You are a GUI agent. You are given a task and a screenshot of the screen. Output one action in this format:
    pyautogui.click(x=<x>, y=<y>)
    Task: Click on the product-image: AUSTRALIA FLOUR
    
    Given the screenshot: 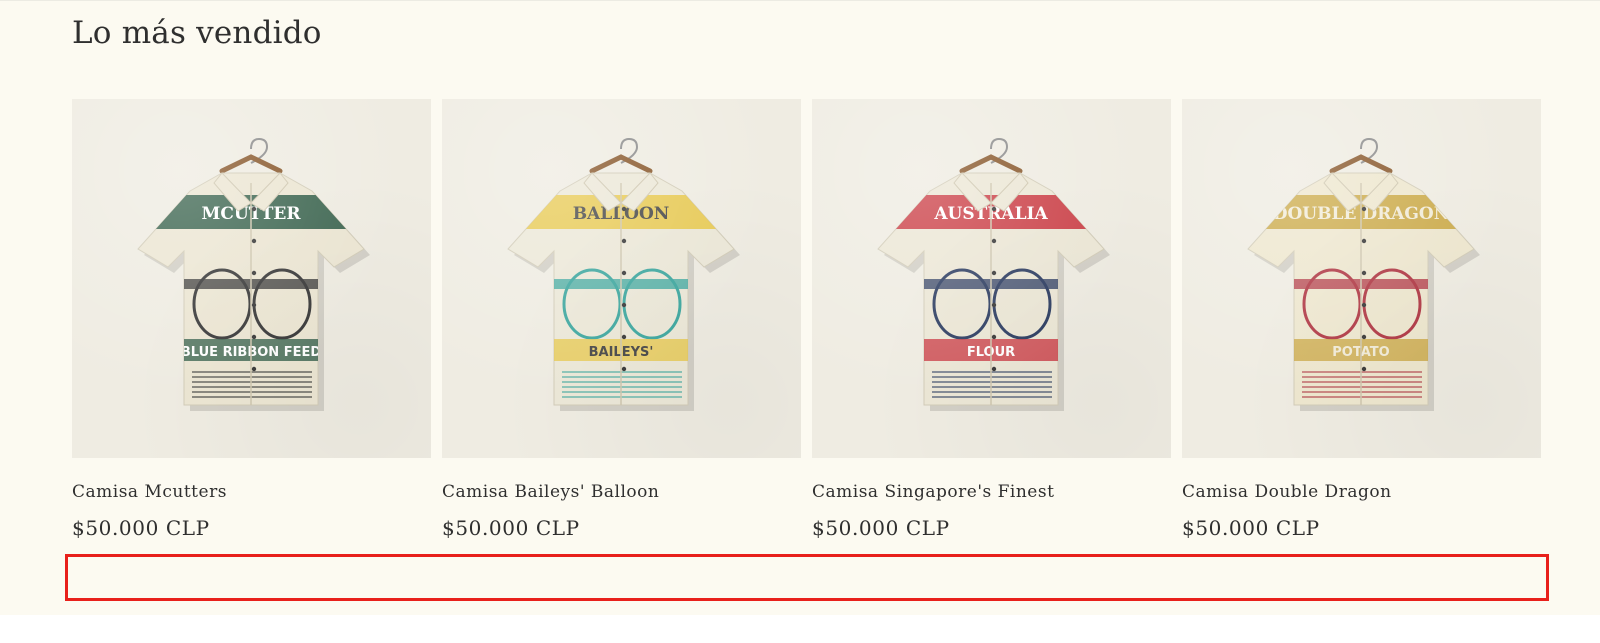 What is the action you would take?
    pyautogui.click(x=991, y=278)
    